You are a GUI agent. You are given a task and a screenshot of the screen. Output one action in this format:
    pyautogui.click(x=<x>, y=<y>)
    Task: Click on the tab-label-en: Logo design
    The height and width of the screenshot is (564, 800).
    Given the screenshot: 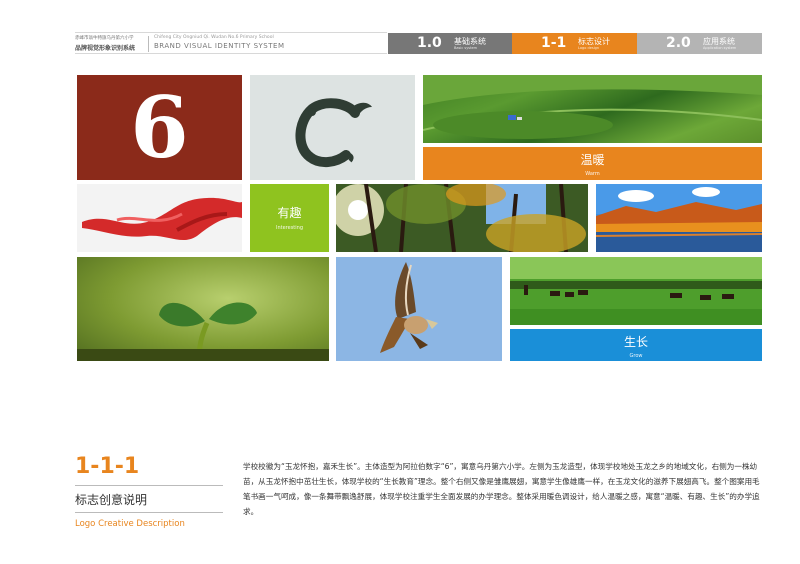 What is the action you would take?
    pyautogui.click(x=589, y=48)
    